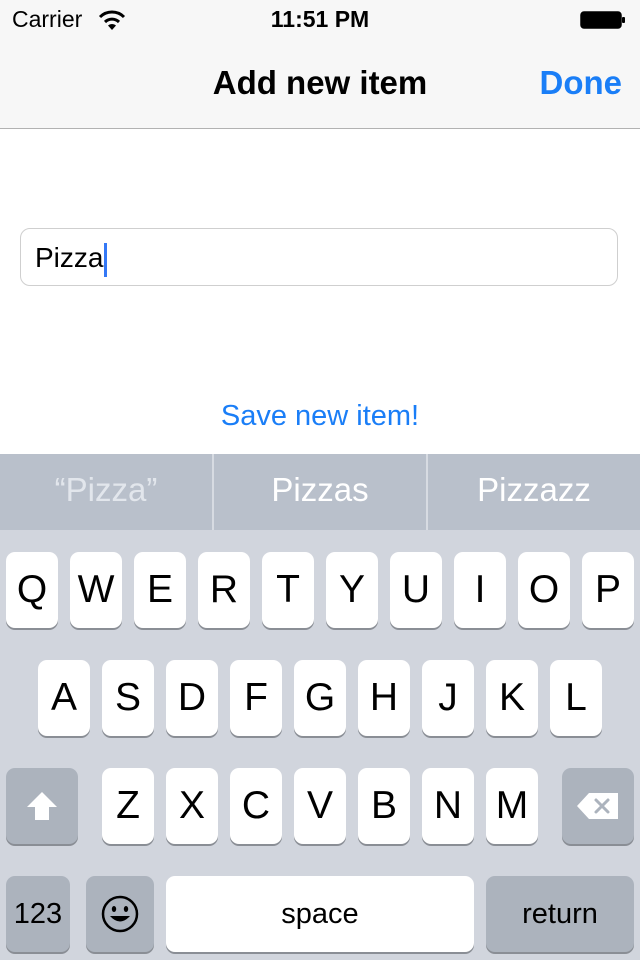 Image resolution: width=640 pixels, height=960 pixels. I want to click on suggestion-bar: “Pizza” Pizzas Pizzazz, so click(320, 492).